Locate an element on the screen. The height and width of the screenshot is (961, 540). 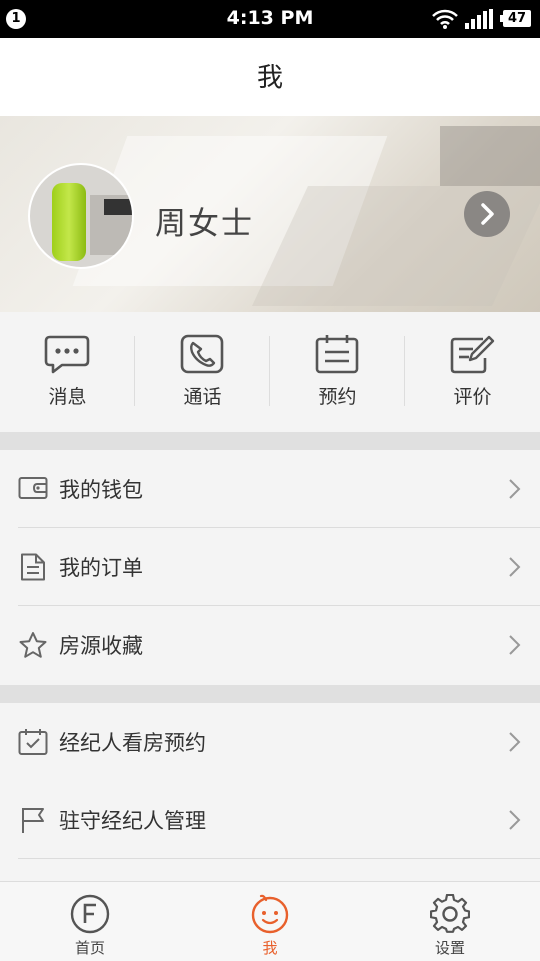
smiley-icon is located at coordinates (270, 914).